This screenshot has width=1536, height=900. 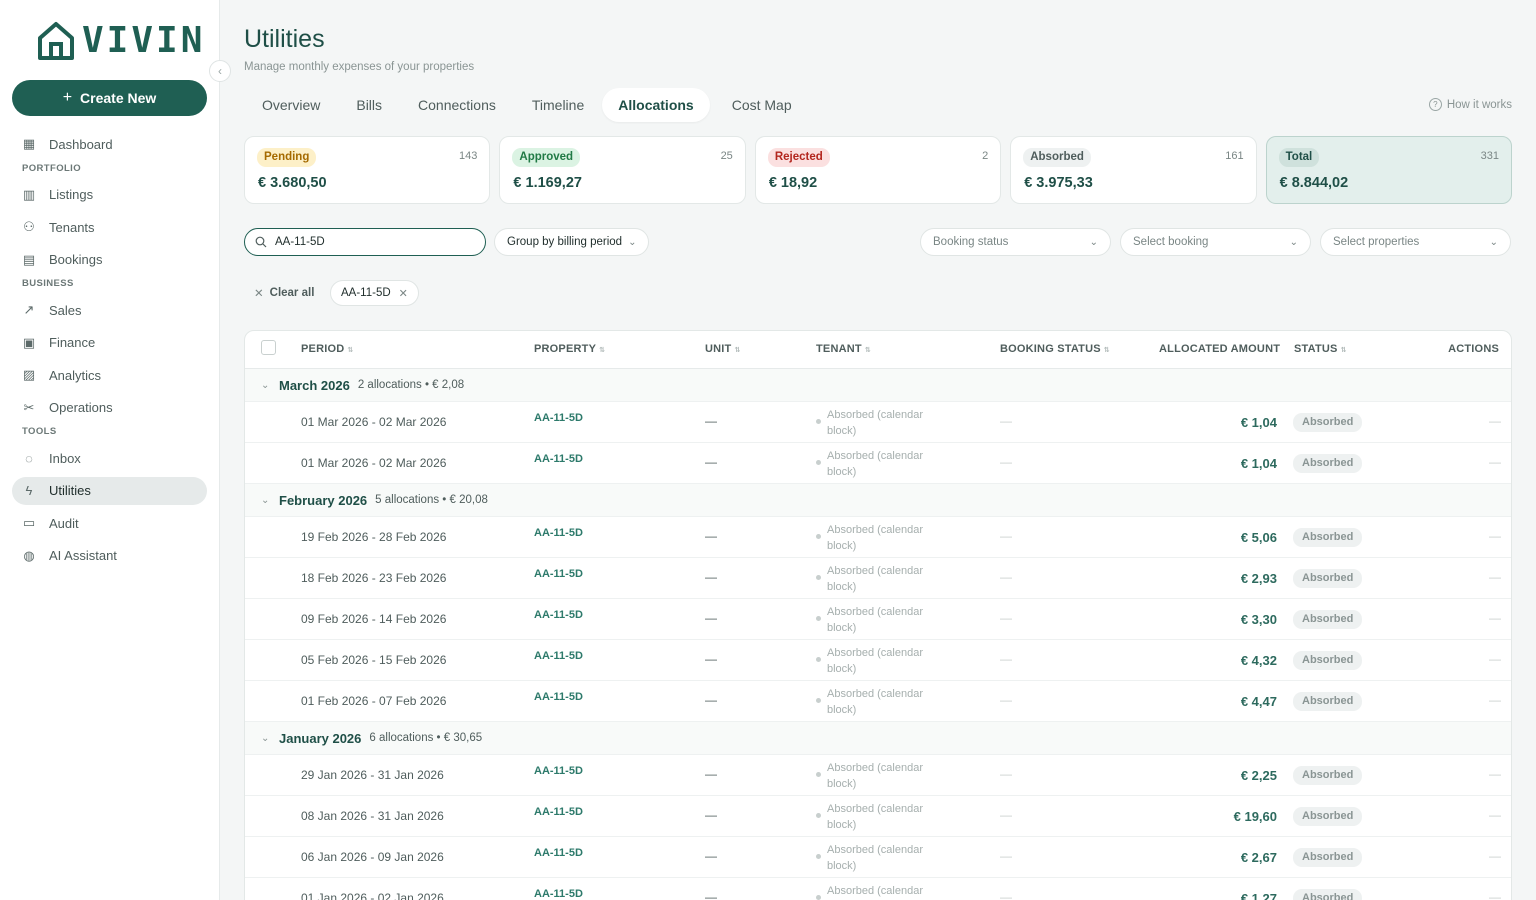 I want to click on booking-status-dropdown: Booking status ⌄, so click(x=1015, y=242).